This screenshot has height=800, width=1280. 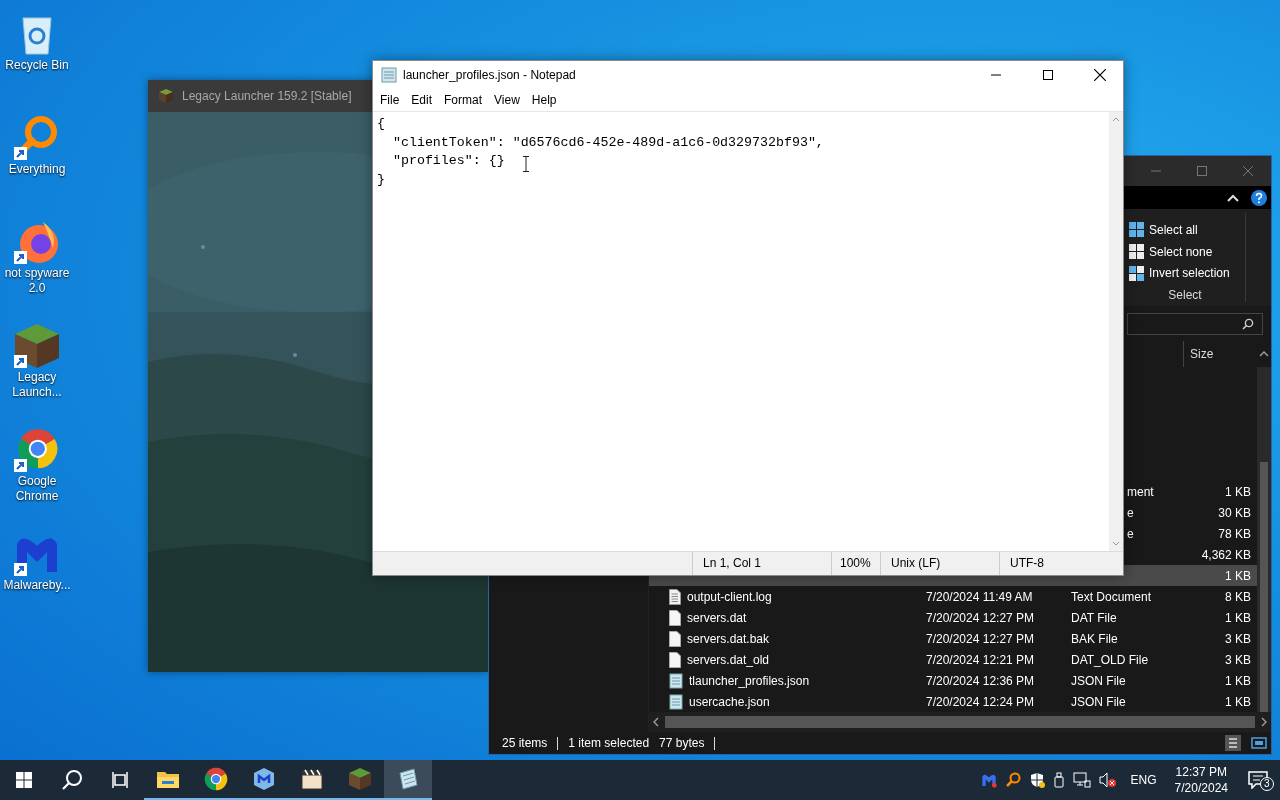 What do you see at coordinates (676, 680) in the screenshot?
I see `notepad-file-icon` at bounding box center [676, 680].